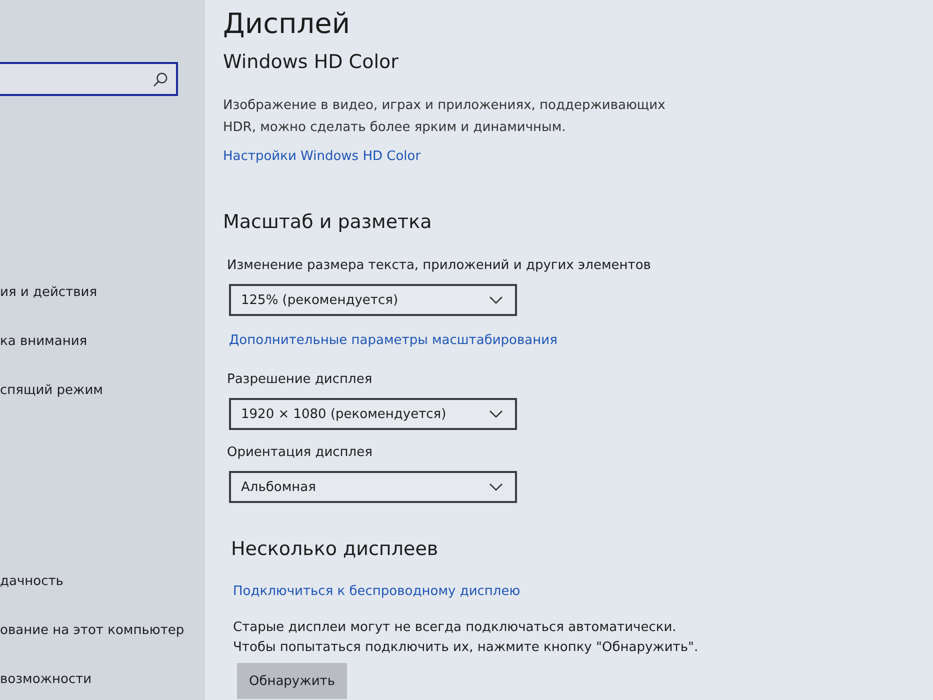 This screenshot has width=933, height=700. What do you see at coordinates (299, 380) in the screenshot?
I see `setting-label: Разрешение дисплея` at bounding box center [299, 380].